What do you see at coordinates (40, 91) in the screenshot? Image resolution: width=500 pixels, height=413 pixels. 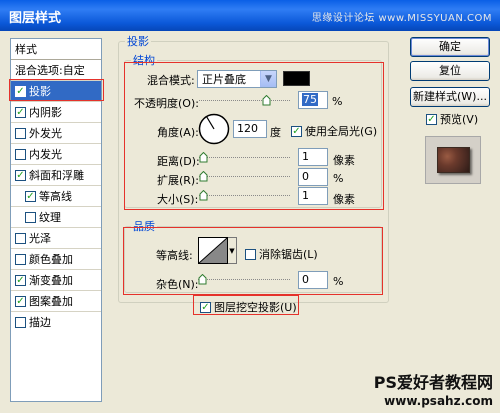 I see `style-list-item-label: 投影` at bounding box center [40, 91].